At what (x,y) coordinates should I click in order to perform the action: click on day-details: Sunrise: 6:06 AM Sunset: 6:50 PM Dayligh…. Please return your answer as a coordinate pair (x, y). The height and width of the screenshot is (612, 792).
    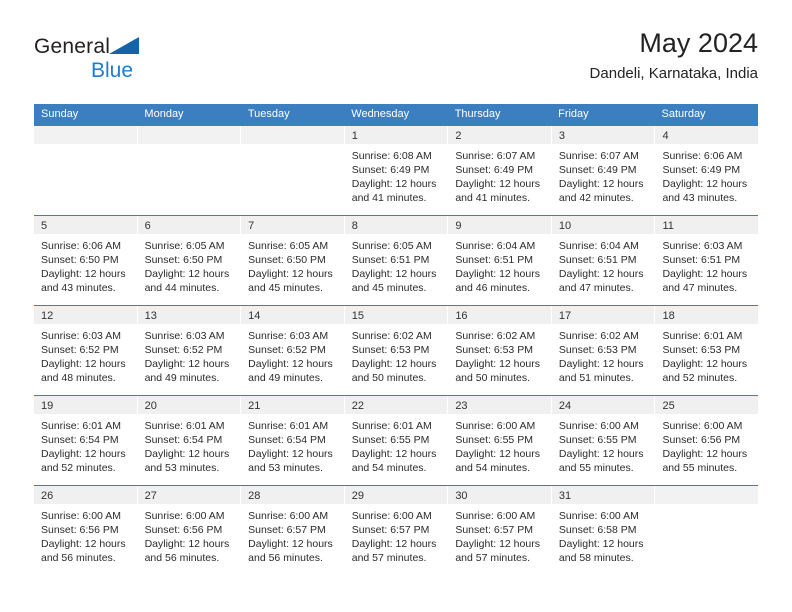
    Looking at the image, I should click on (85, 264).